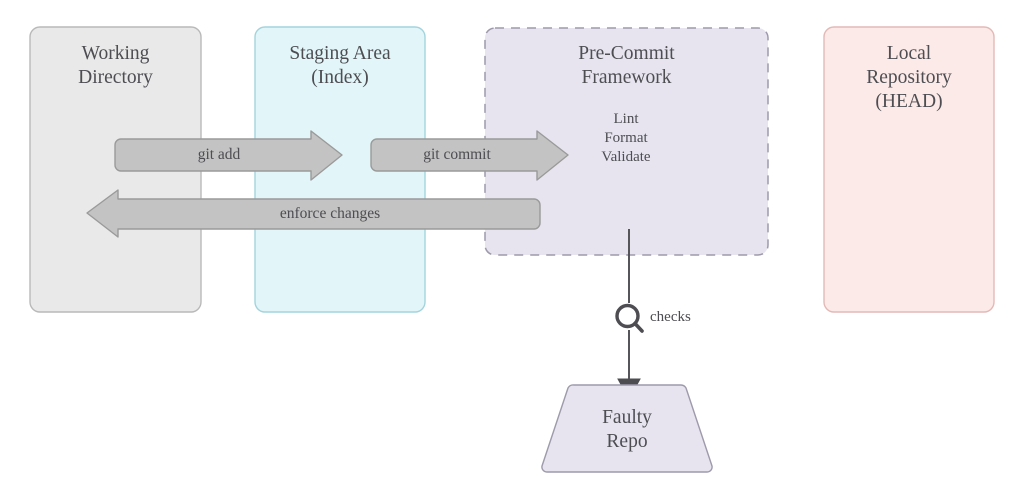  Describe the element at coordinates (909, 169) in the screenshot. I see `node-local-repository` at that location.